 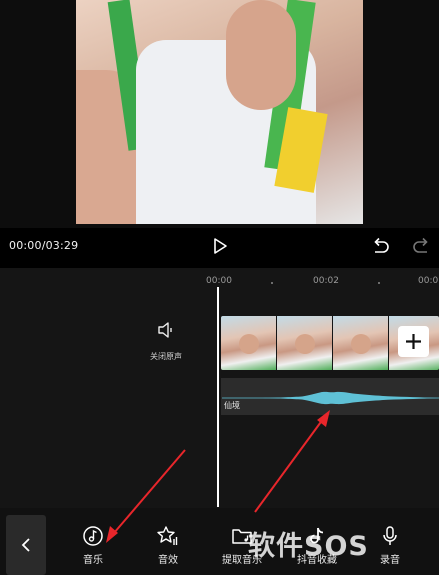 What do you see at coordinates (308, 546) in the screenshot?
I see `watermark: 软件SOS` at bounding box center [308, 546].